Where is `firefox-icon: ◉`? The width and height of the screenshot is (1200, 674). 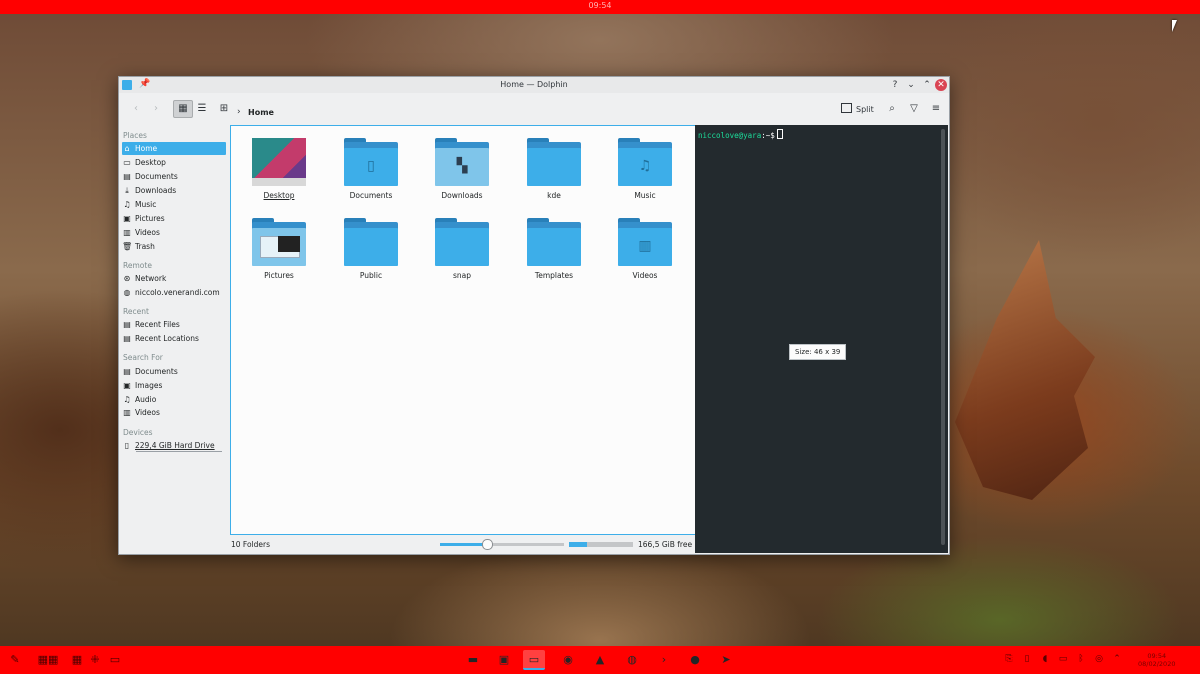 firefox-icon: ◉ is located at coordinates (568, 660).